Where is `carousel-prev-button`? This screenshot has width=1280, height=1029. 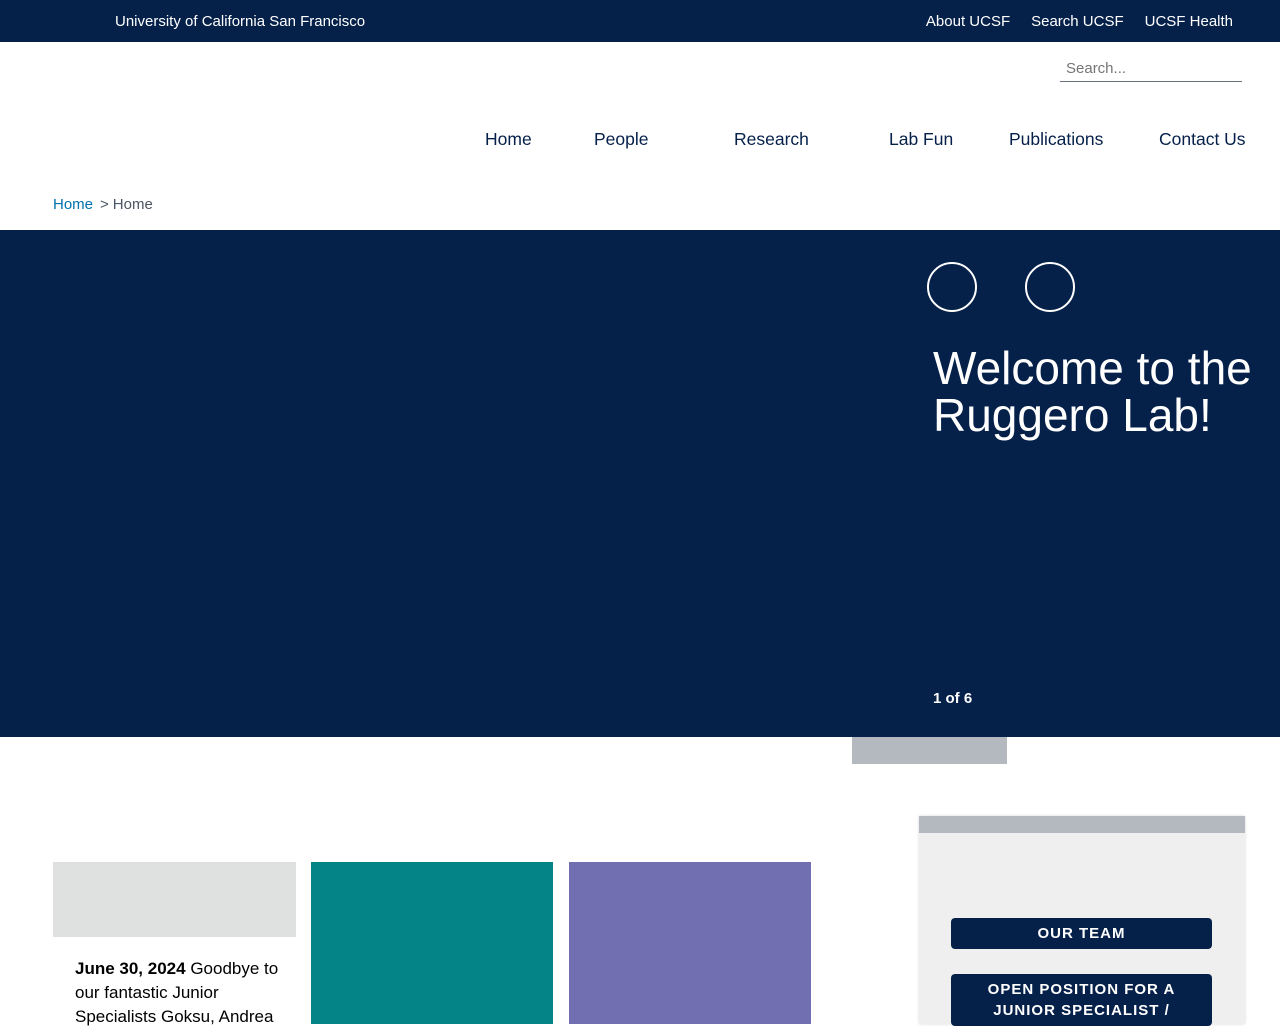 carousel-prev-button is located at coordinates (952, 287).